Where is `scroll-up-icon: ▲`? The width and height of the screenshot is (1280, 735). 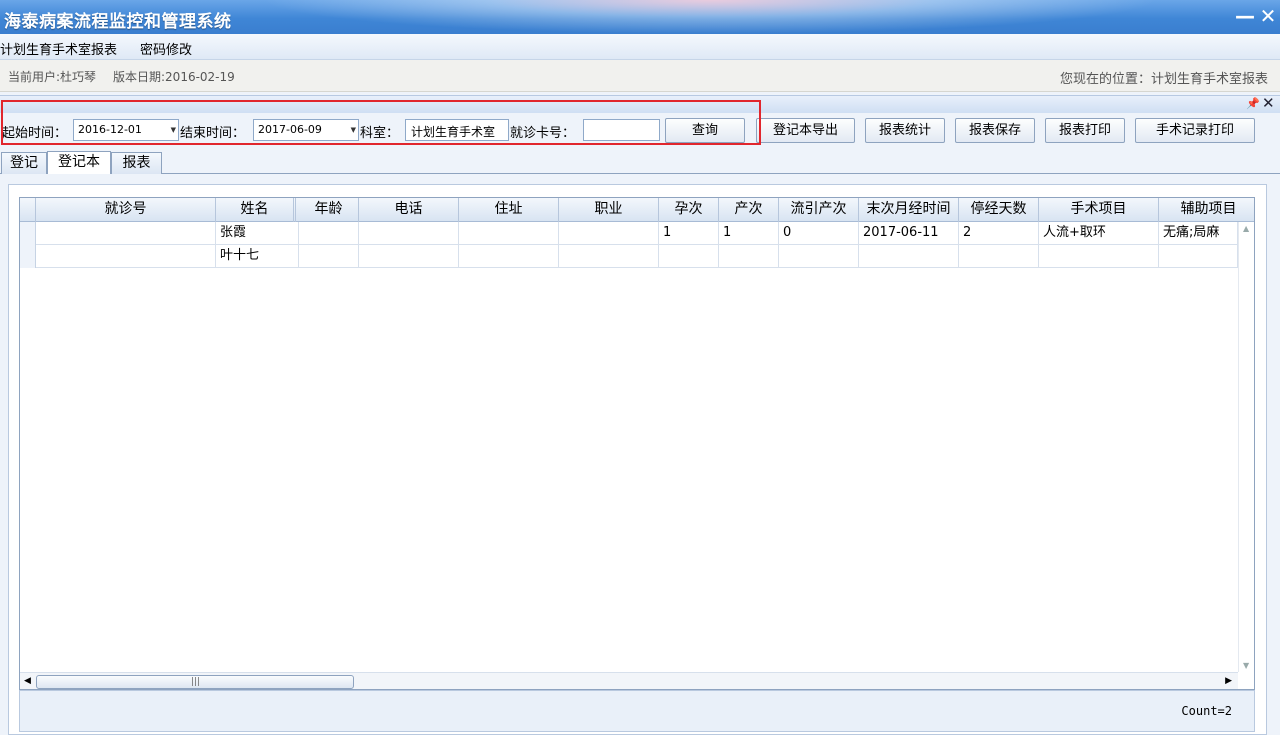 scroll-up-icon: ▲ is located at coordinates (1246, 228).